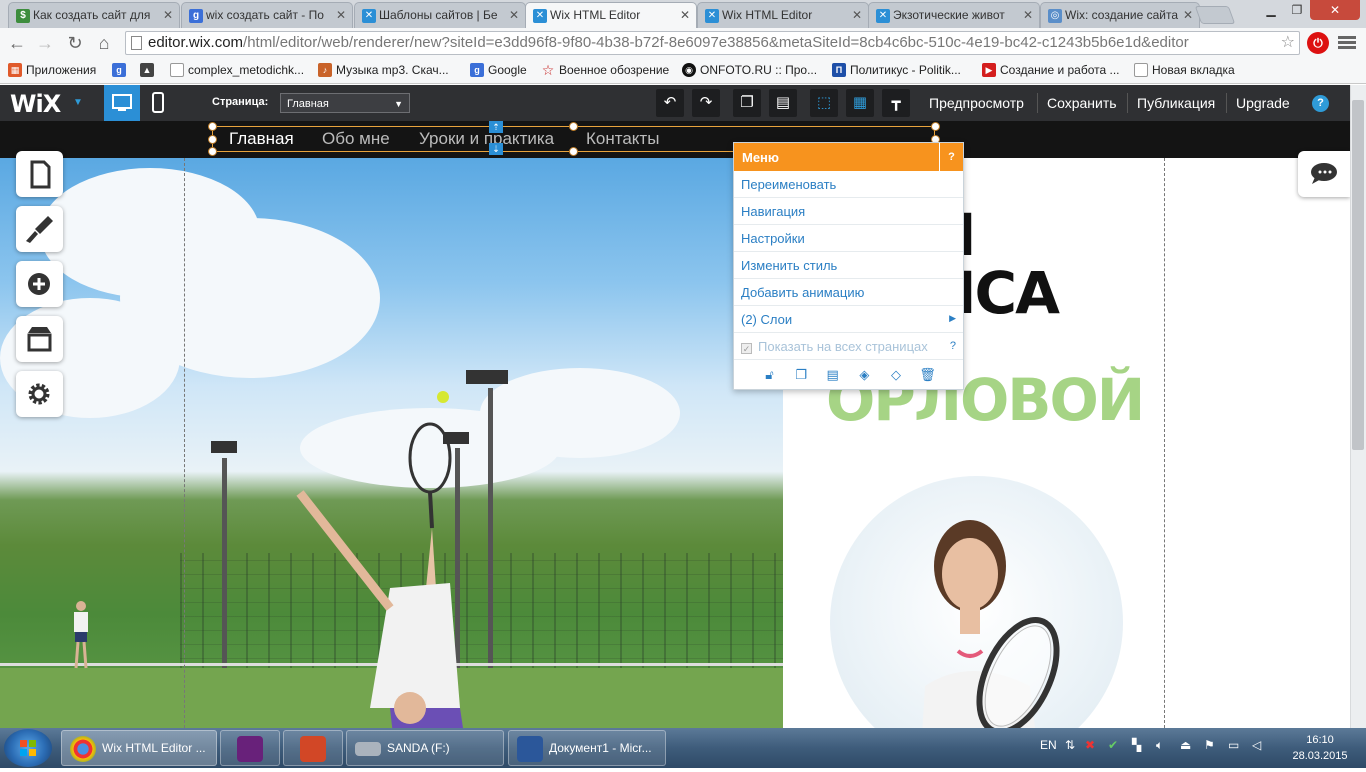  What do you see at coordinates (1288, 43) in the screenshot?
I see `bookmark-star-icon: ☆` at bounding box center [1288, 43].